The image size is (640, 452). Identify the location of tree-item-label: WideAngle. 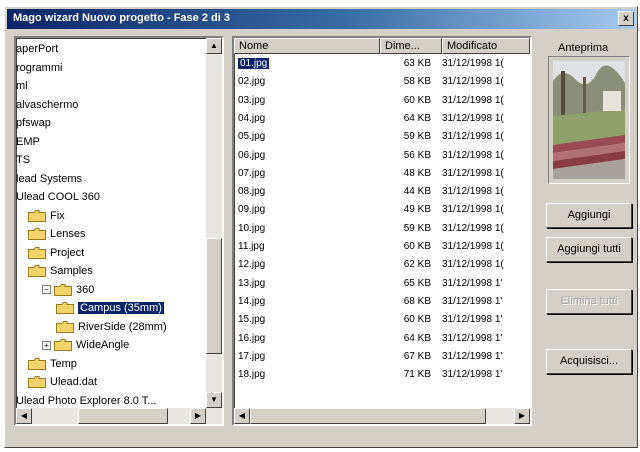
(103, 345).